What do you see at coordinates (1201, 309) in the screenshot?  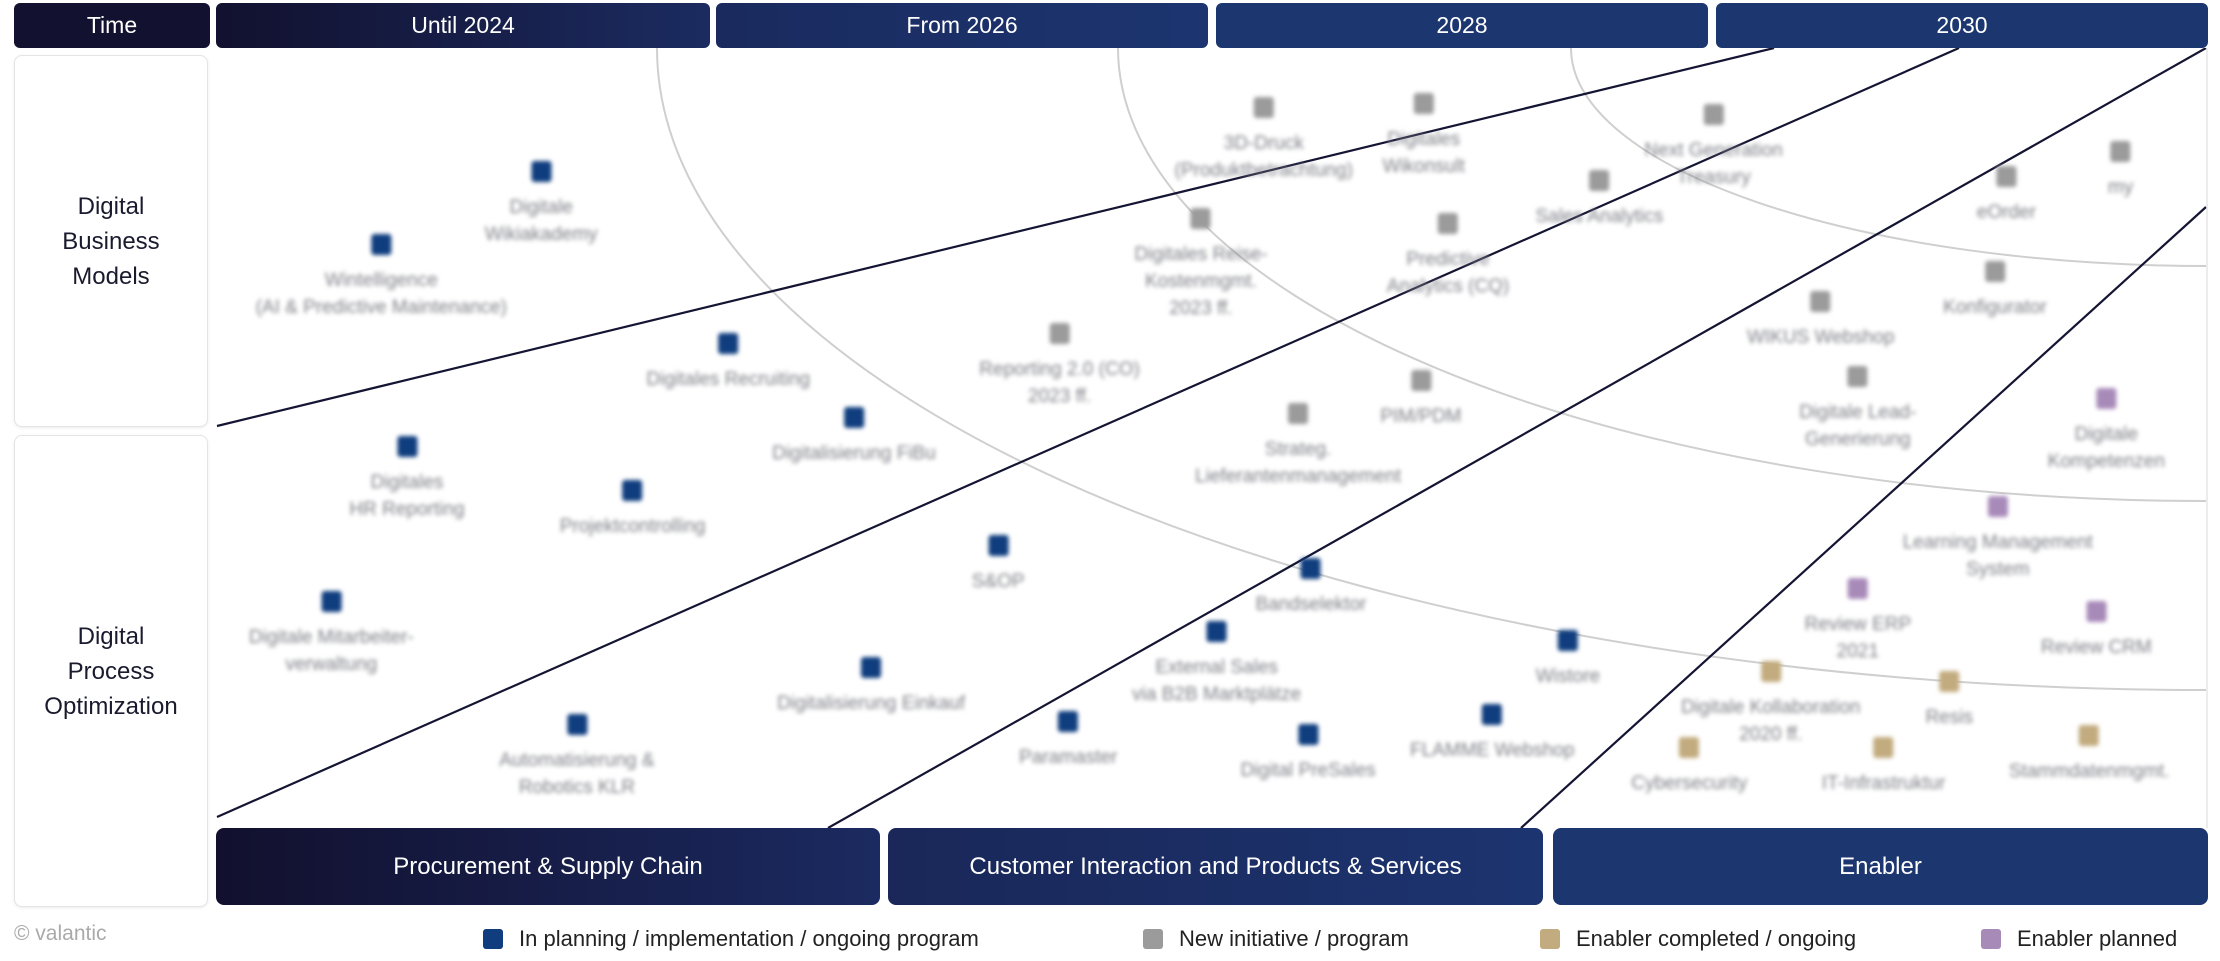 I see `item-label: 2023 ff.` at bounding box center [1201, 309].